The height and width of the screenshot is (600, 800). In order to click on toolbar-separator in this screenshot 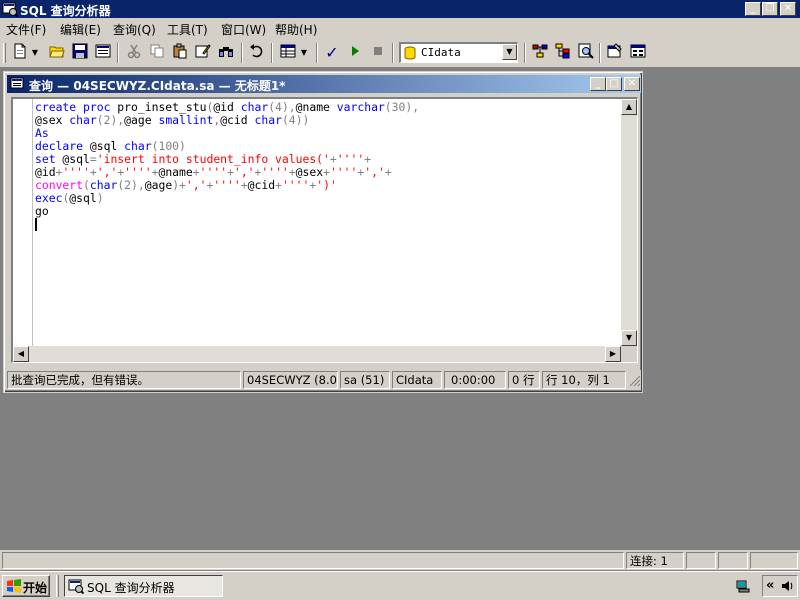, I will do `click(600, 53)`.